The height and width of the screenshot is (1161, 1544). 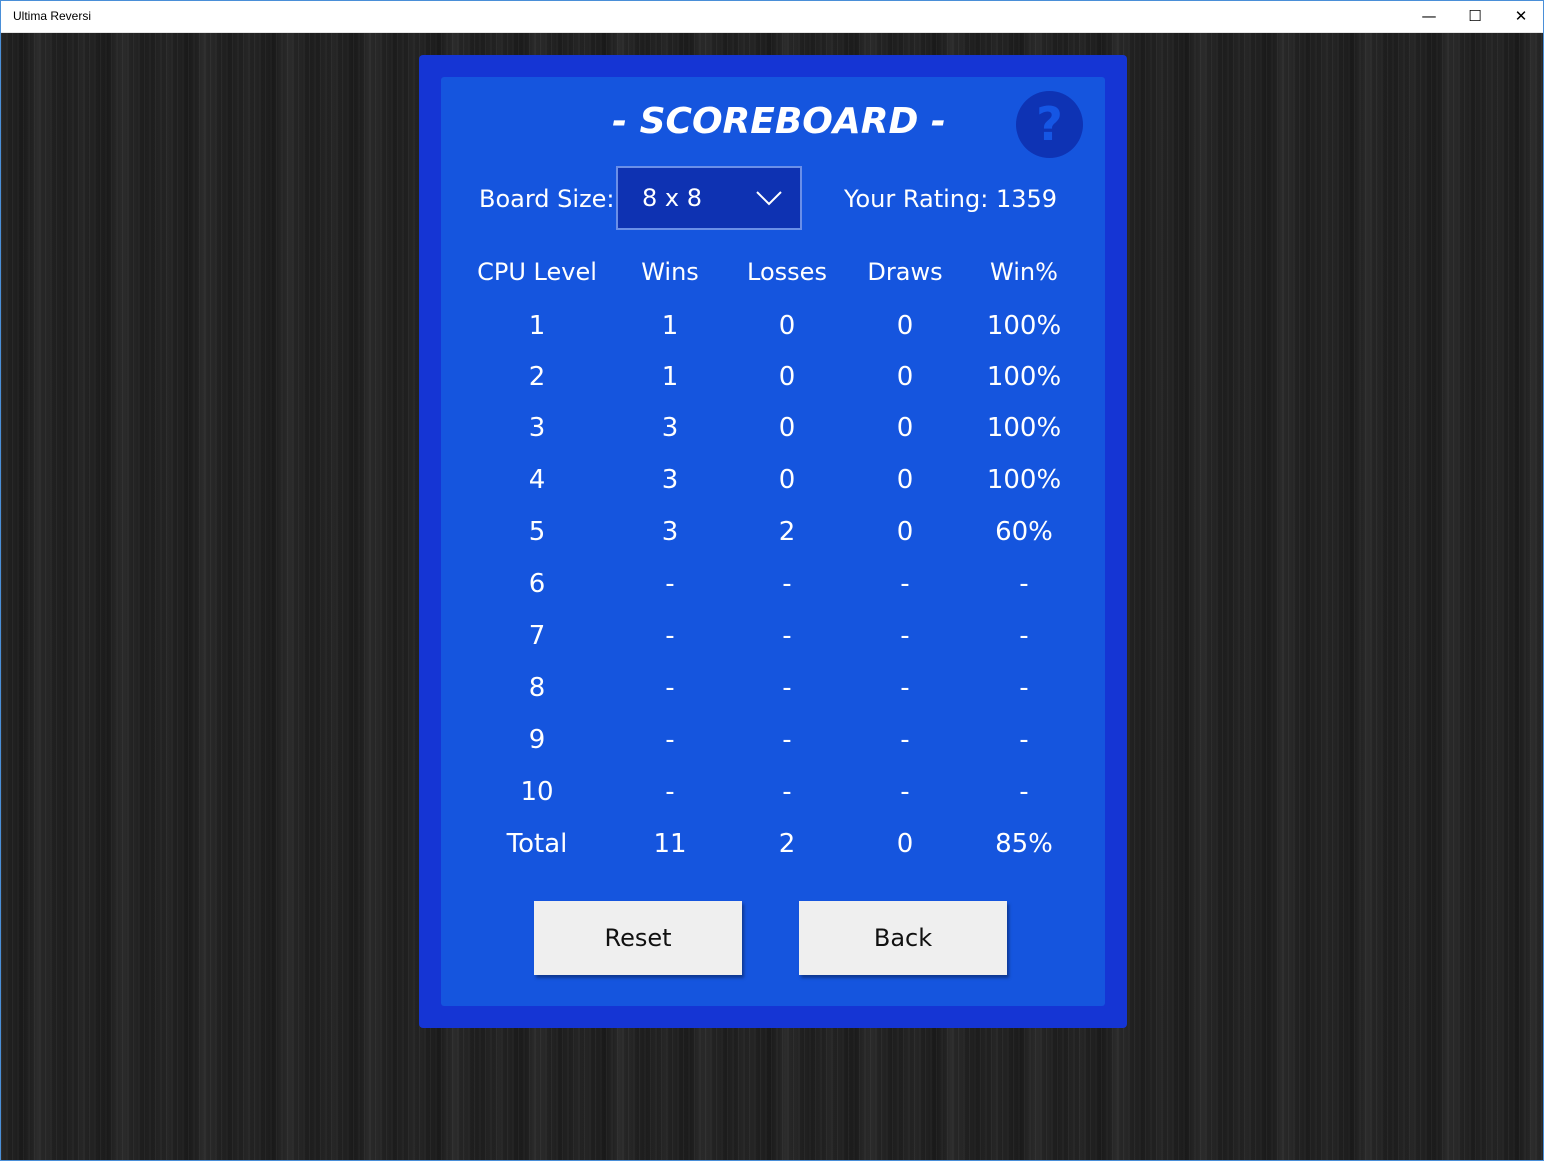 What do you see at coordinates (903, 938) in the screenshot?
I see `back-button: Back` at bounding box center [903, 938].